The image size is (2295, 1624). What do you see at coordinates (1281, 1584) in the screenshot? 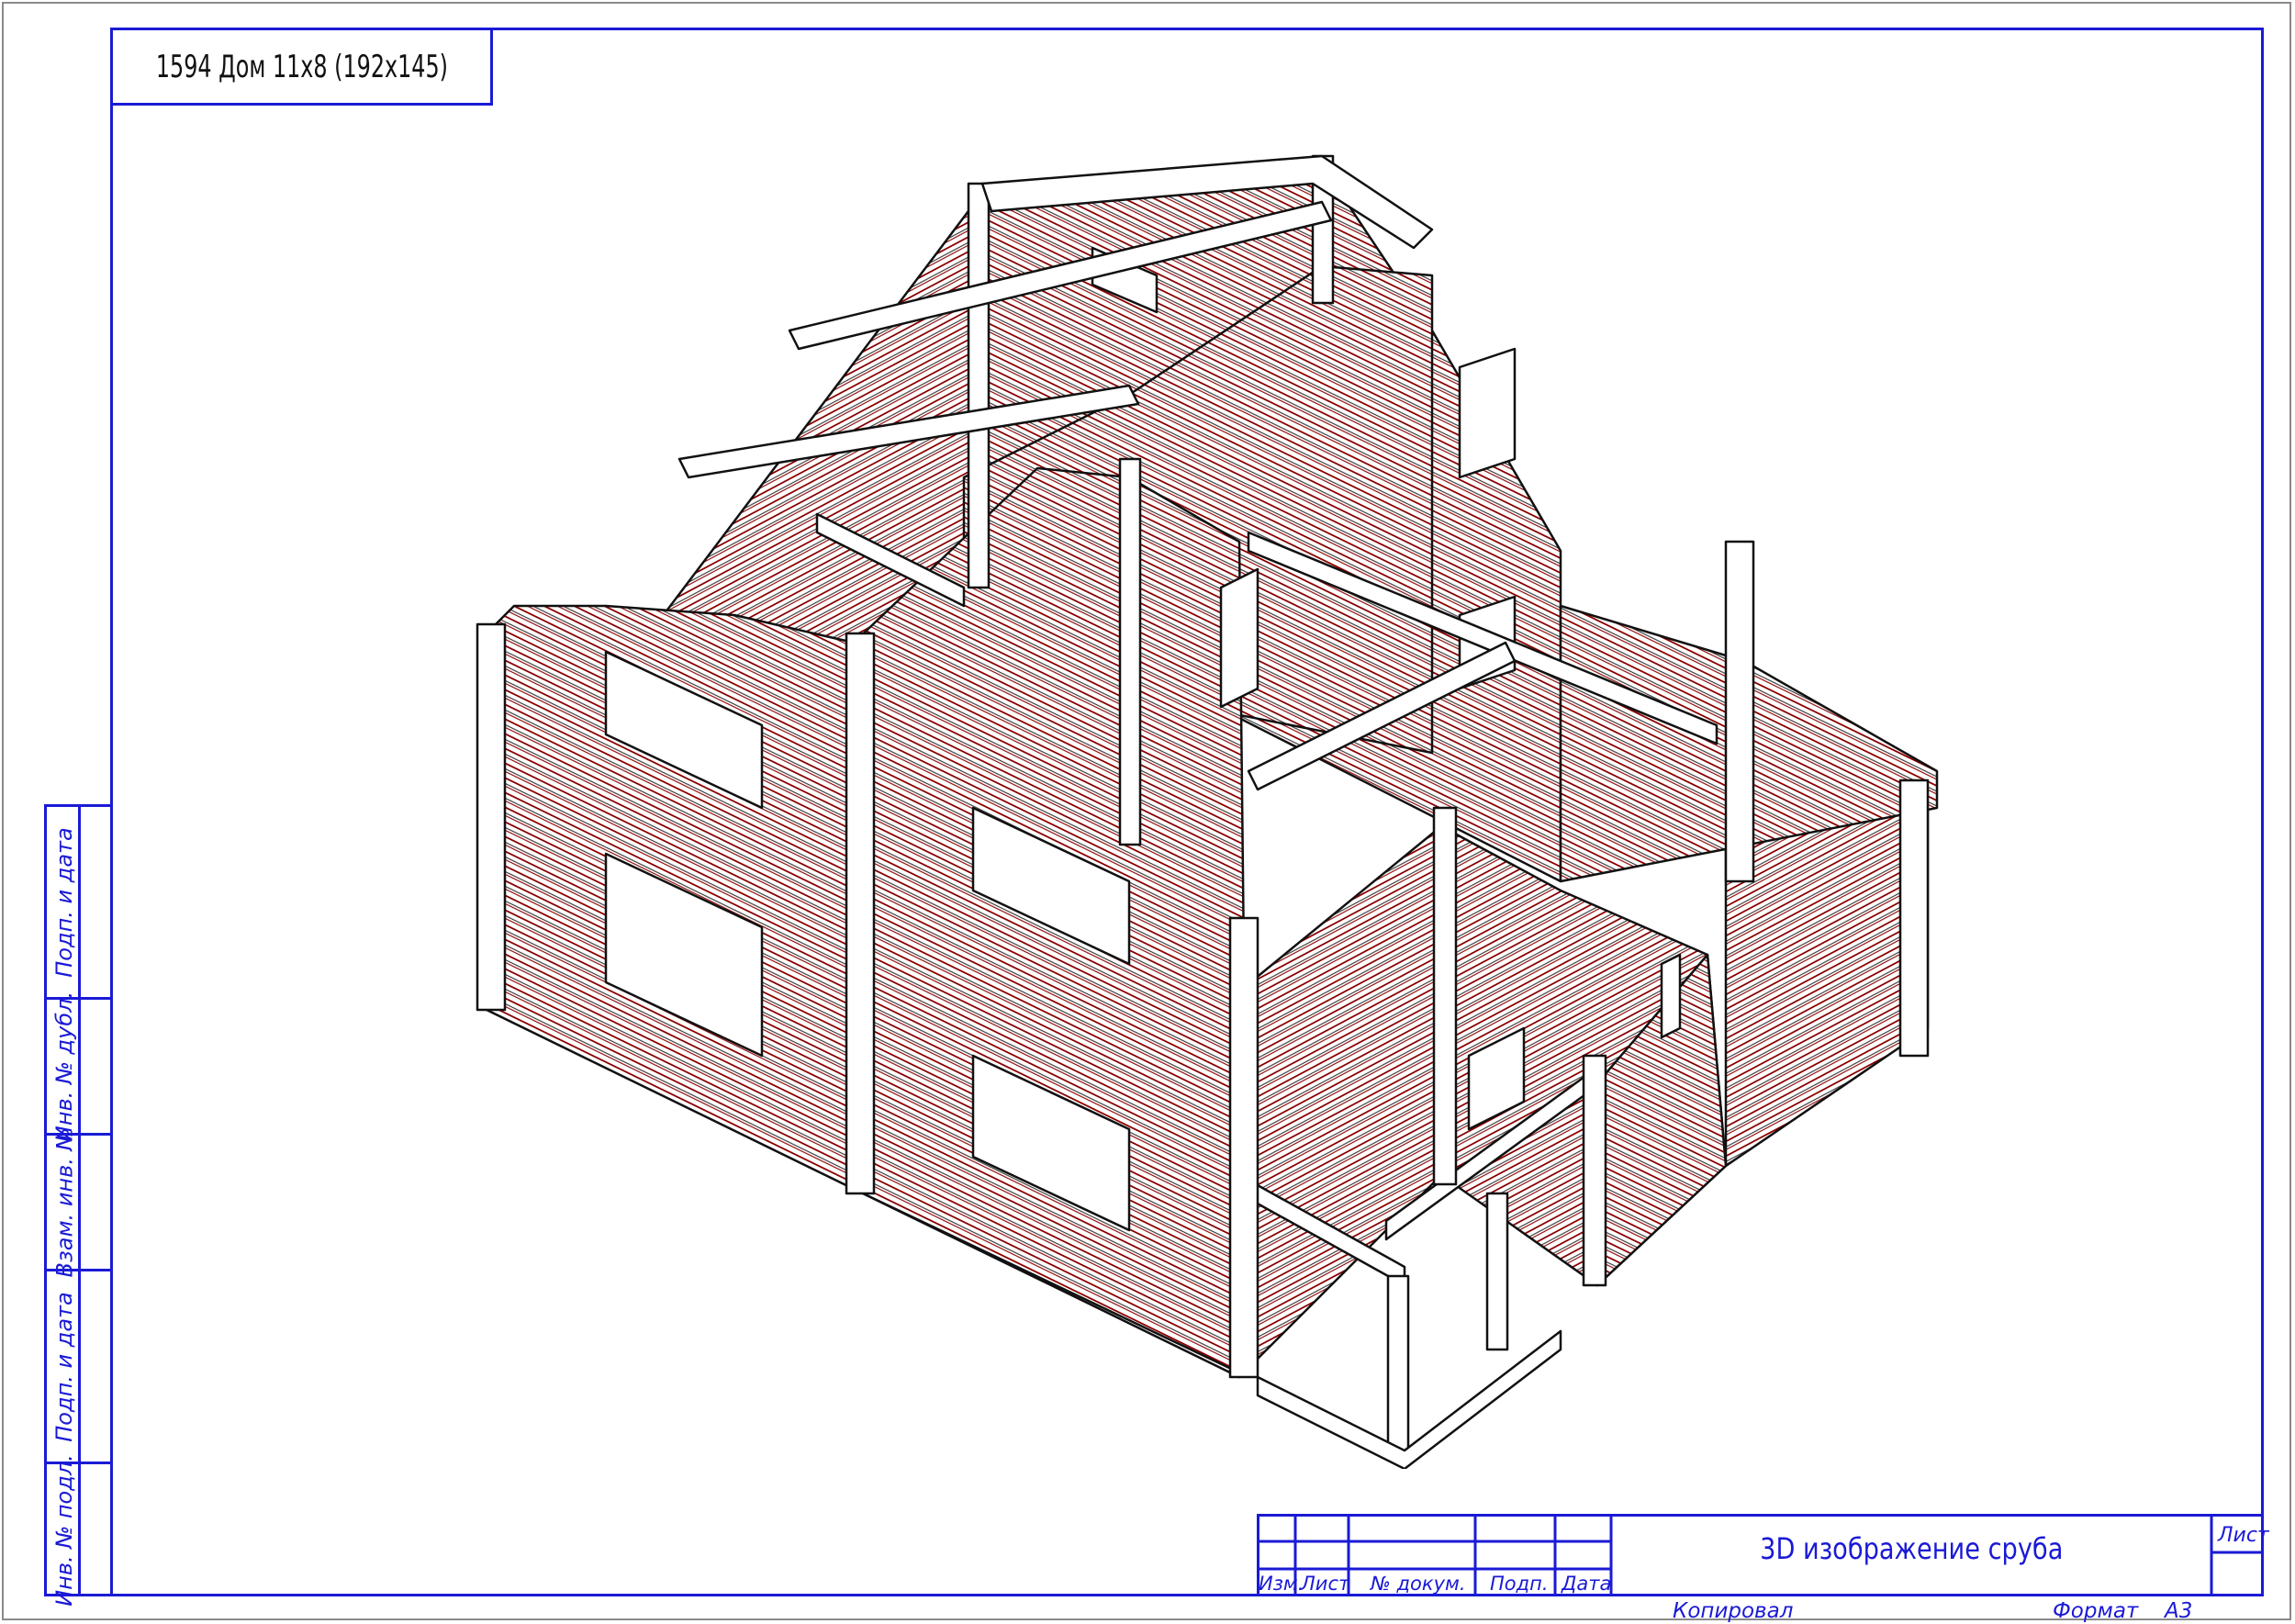
I see `stamp-col-izm: Изм.` at bounding box center [1281, 1584].